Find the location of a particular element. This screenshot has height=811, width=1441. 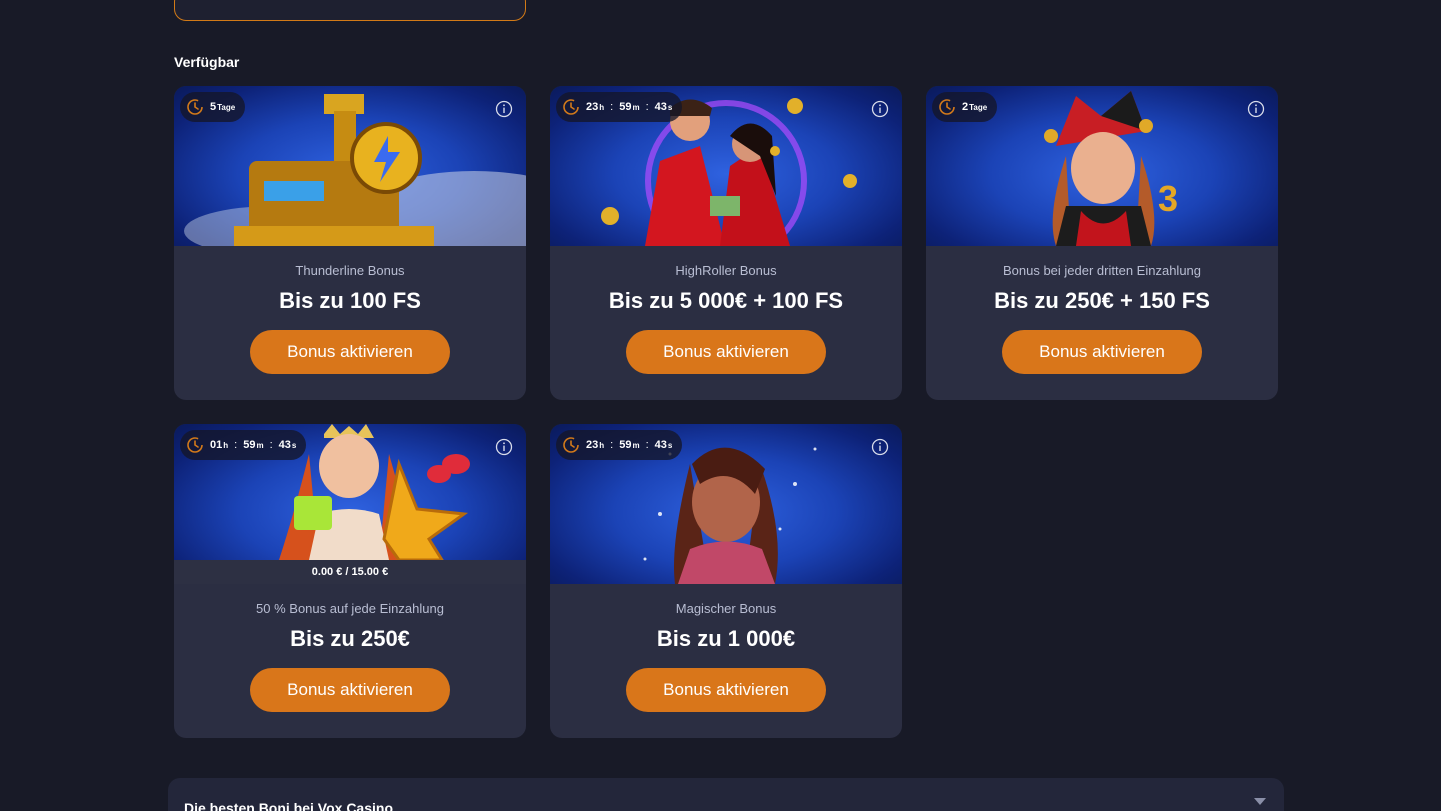

timer-part: 2Tage is located at coordinates (975, 107).